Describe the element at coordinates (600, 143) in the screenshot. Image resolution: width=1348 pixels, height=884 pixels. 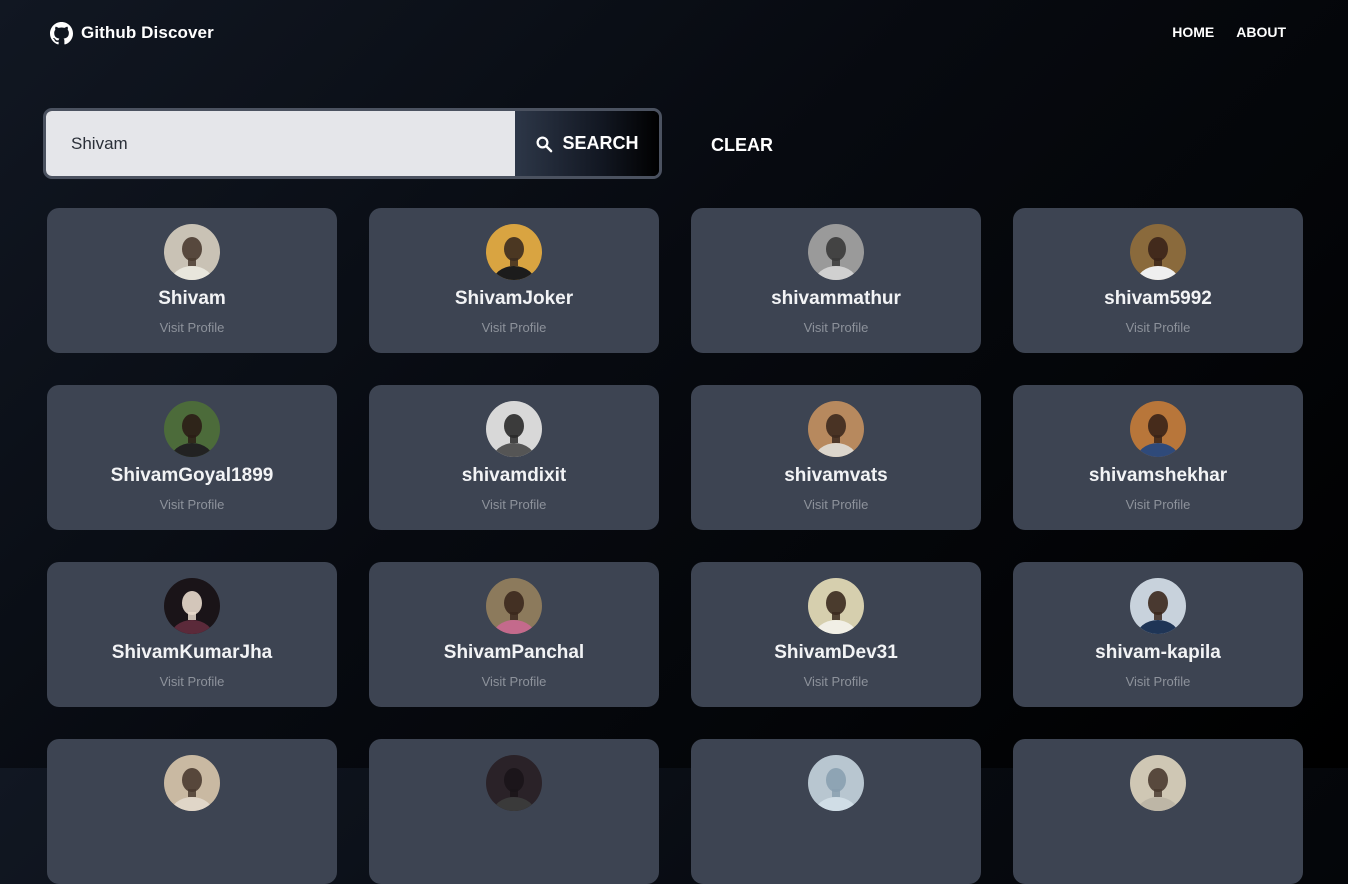
I see `search-button-label: SEARCH` at that location.